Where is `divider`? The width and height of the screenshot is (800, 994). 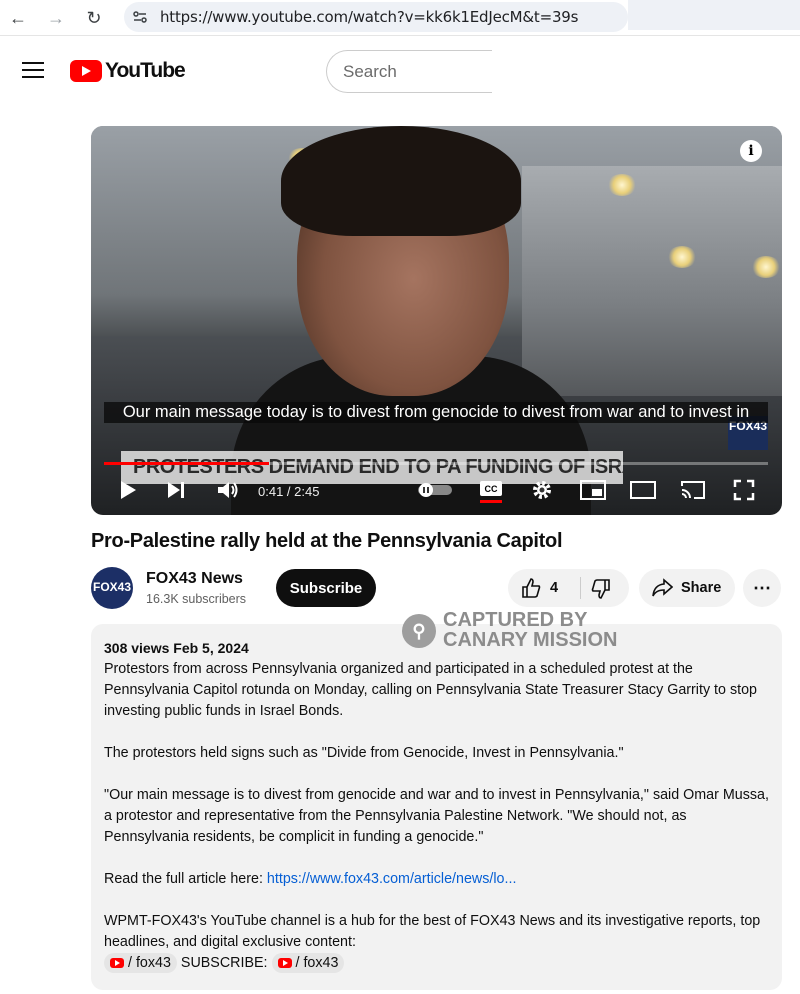
divider is located at coordinates (580, 588).